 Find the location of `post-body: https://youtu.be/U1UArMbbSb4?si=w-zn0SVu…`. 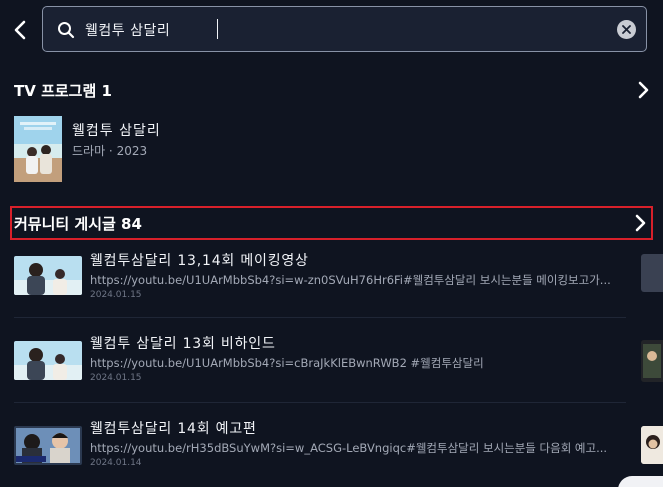

post-body: https://youtu.be/U1UArMbbSb4?si=w-zn0SVu… is located at coordinates (350, 280).